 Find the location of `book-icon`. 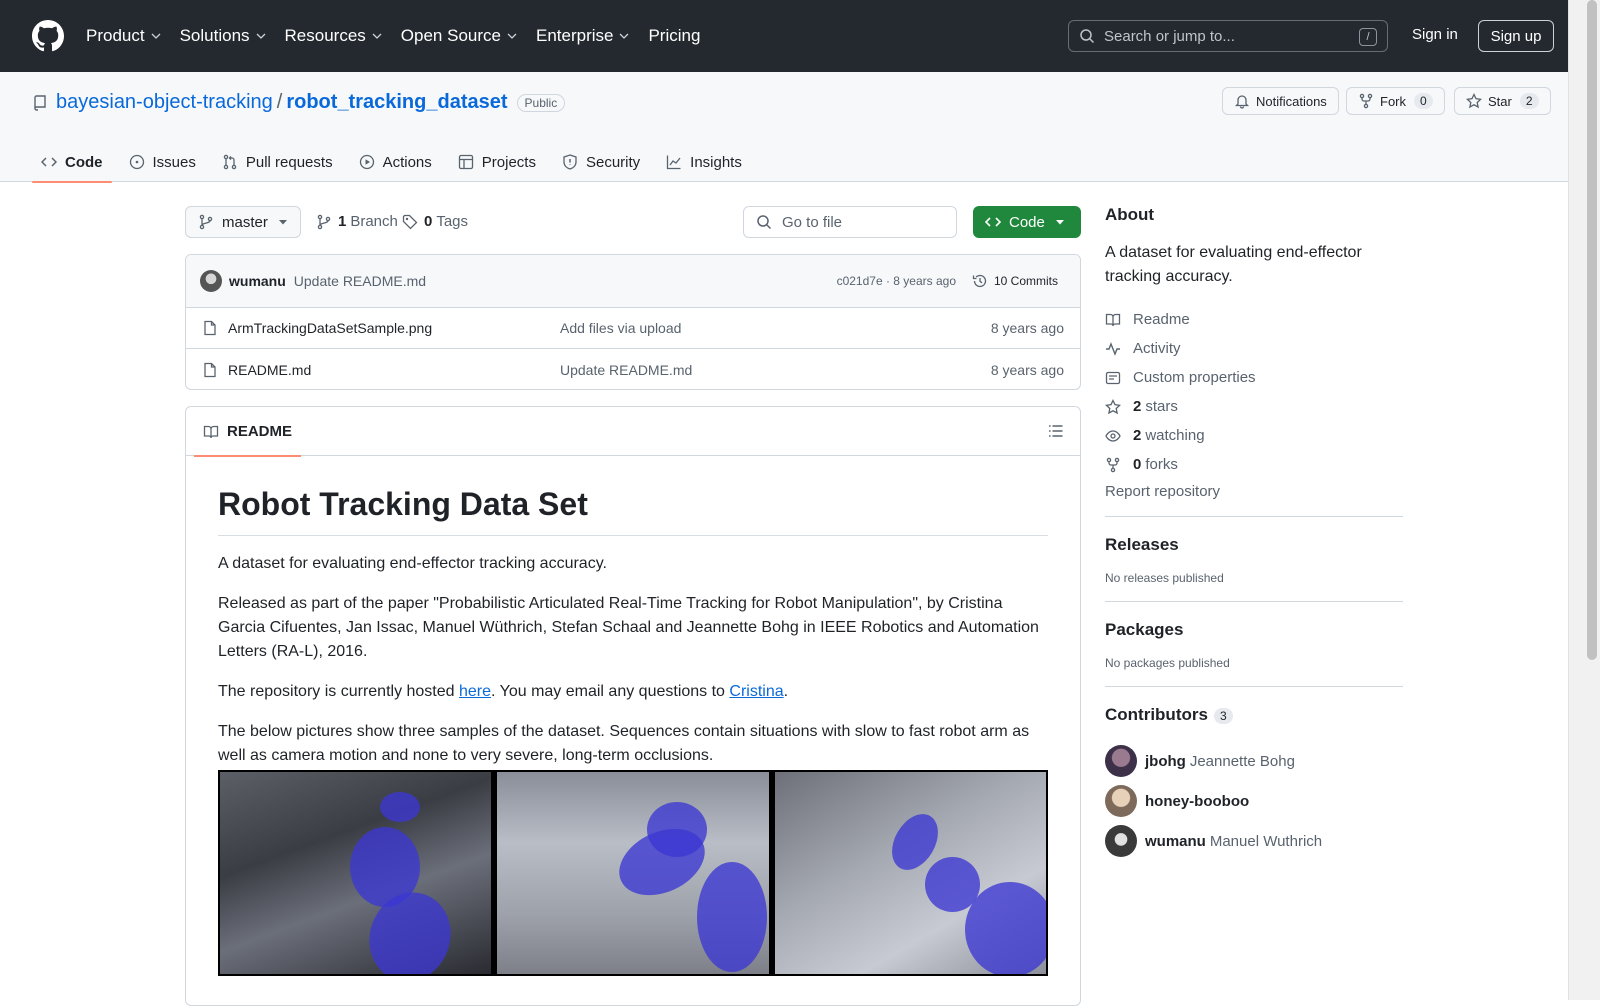

book-icon is located at coordinates (211, 431).